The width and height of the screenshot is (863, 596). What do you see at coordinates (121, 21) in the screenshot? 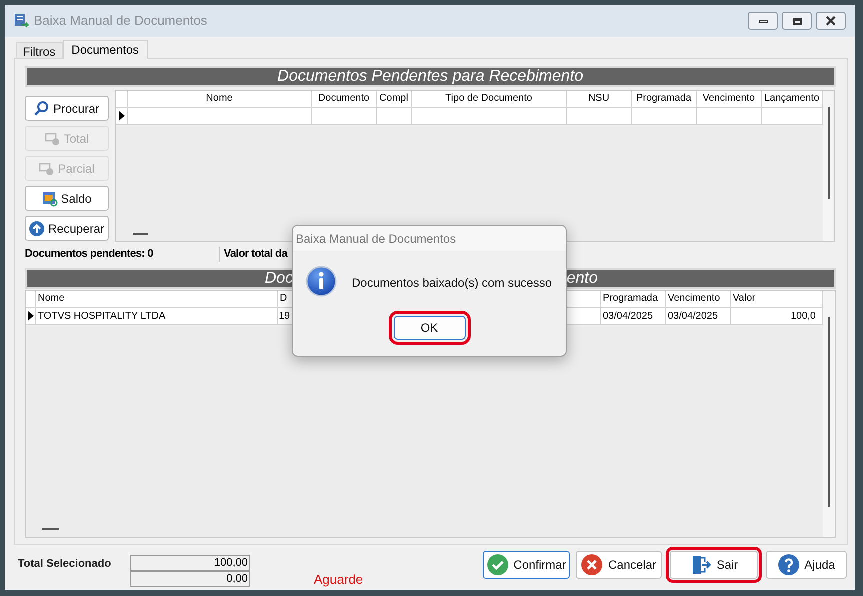
I see `window-title: Baixa Manual de Documentos` at bounding box center [121, 21].